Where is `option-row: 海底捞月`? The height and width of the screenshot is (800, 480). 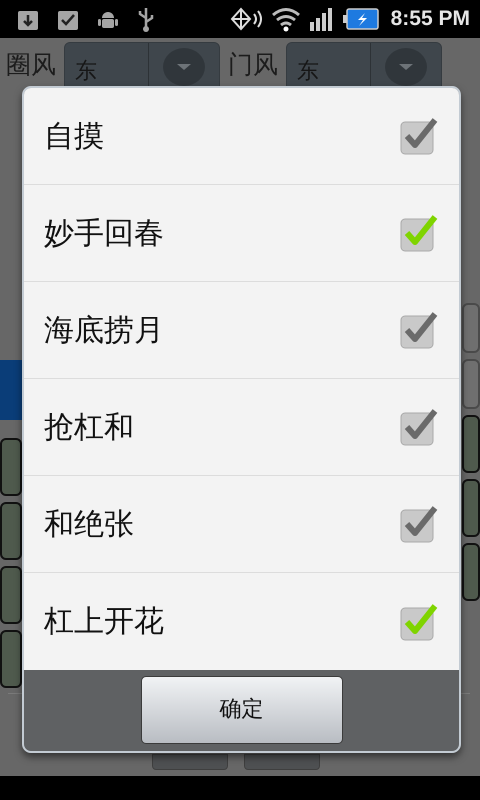 option-row: 海底捞月 is located at coordinates (241, 330).